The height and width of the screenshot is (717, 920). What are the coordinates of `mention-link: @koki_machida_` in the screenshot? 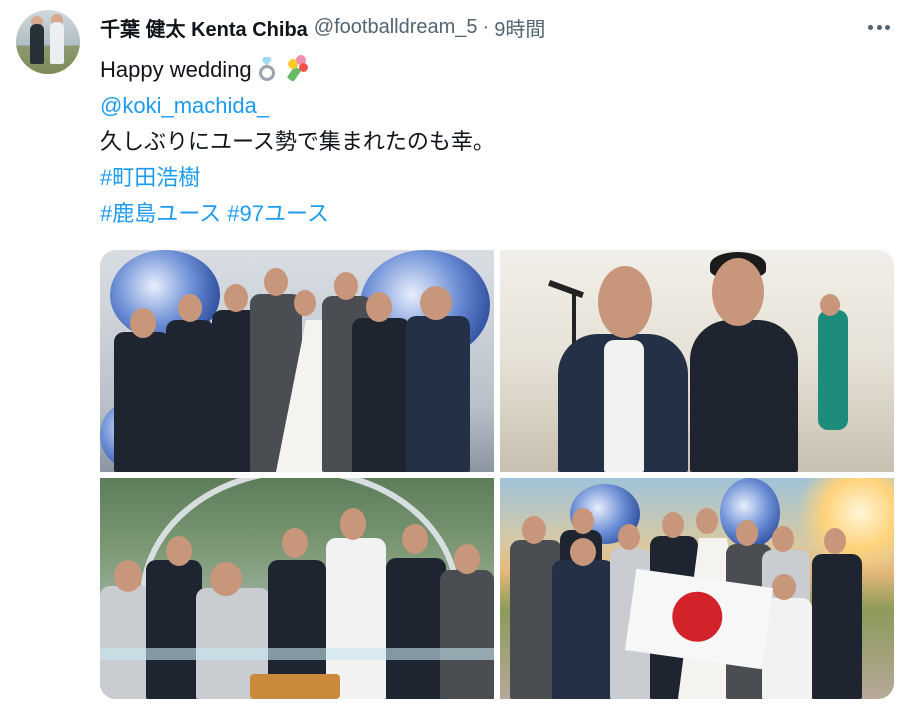 It's located at (184, 105).